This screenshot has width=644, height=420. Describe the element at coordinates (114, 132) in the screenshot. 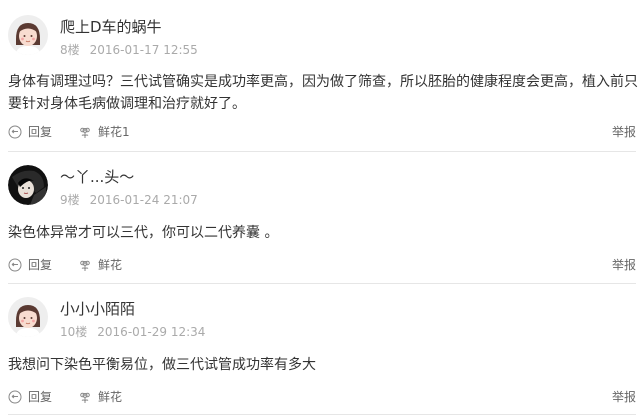

I see `flower-label: 鲜花1` at that location.